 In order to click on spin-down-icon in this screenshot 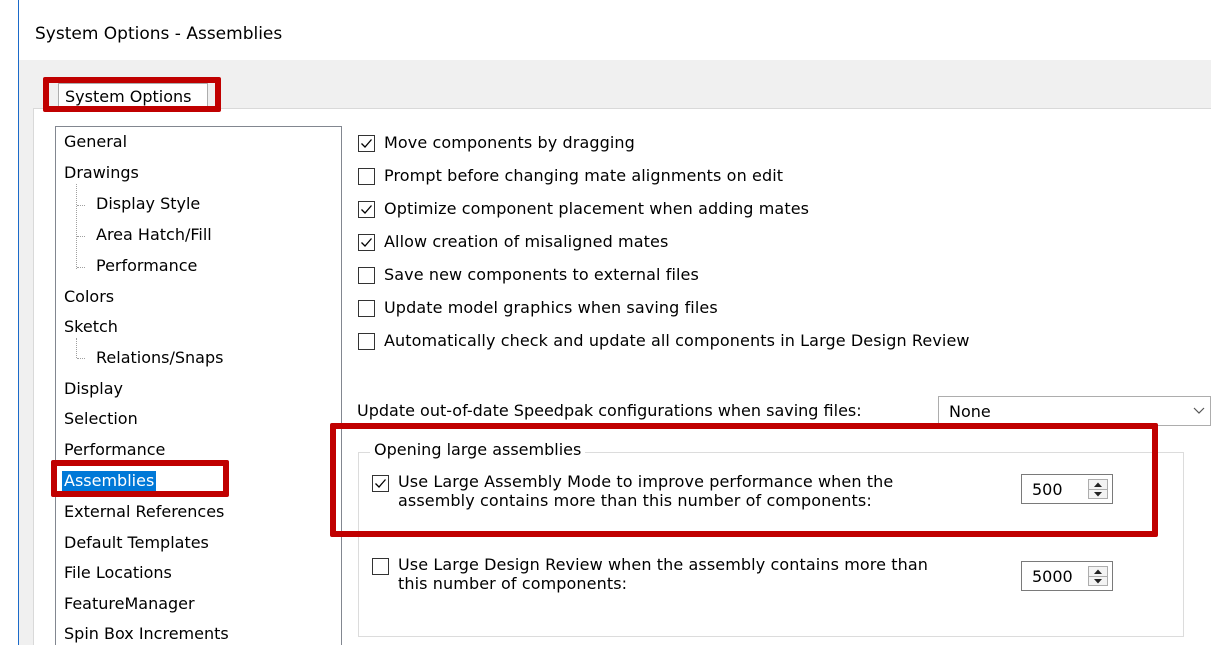, I will do `click(1098, 581)`.